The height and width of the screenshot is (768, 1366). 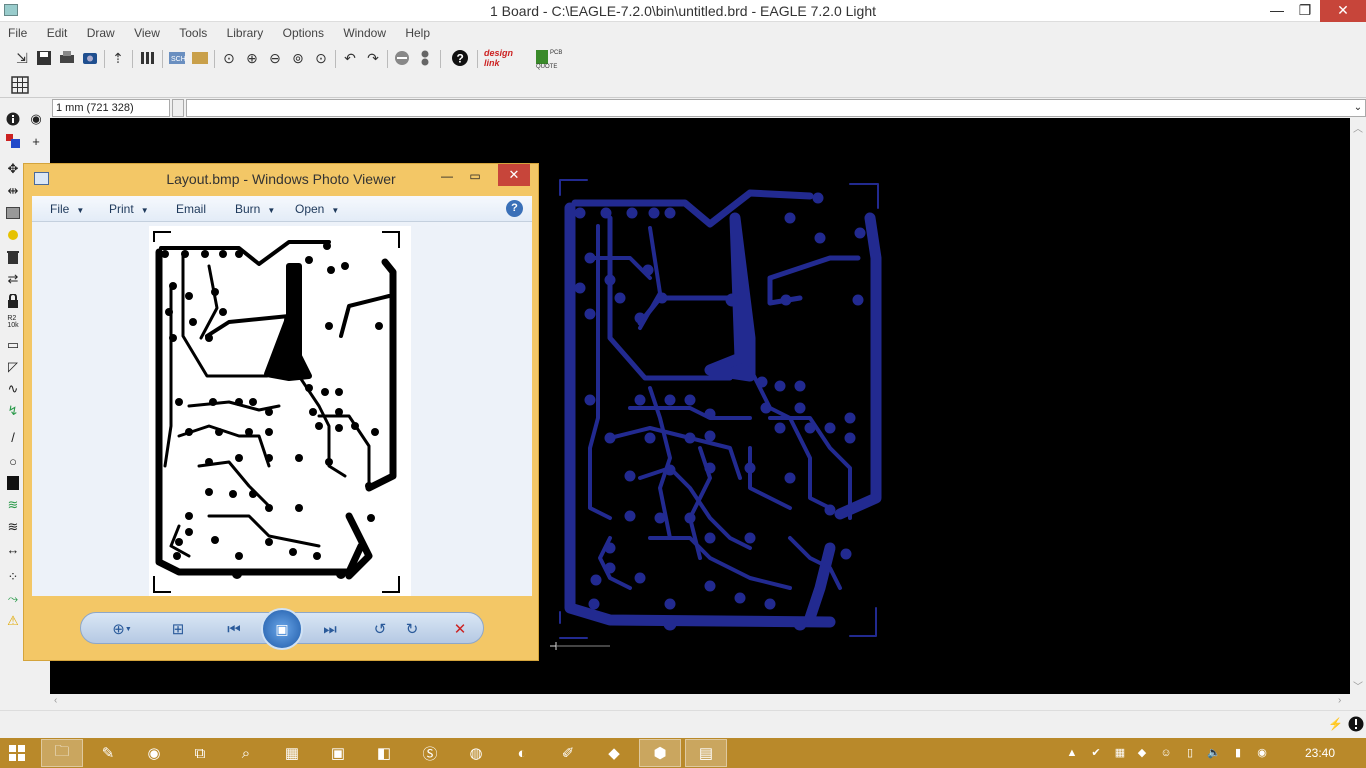 I want to click on wire-icon: /, so click(x=13, y=437).